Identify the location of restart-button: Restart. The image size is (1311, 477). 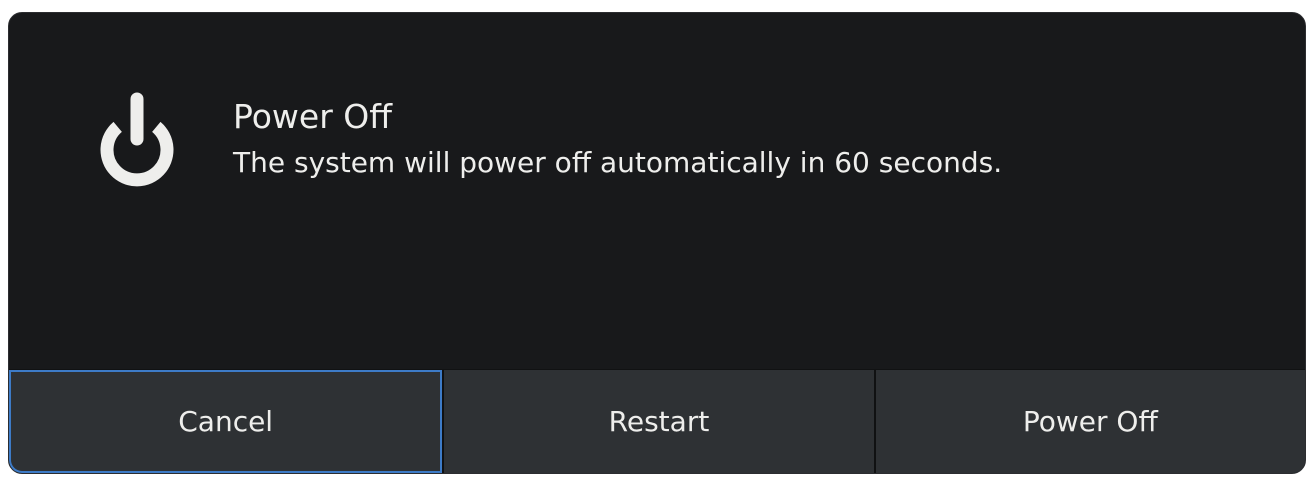
(658, 421).